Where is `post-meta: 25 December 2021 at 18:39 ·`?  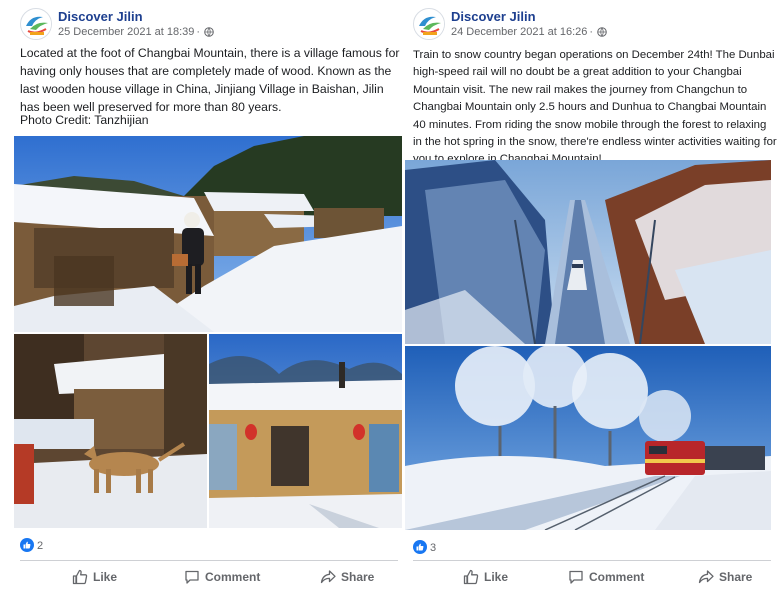
post-meta: 25 December 2021 at 18:39 · is located at coordinates (136, 33).